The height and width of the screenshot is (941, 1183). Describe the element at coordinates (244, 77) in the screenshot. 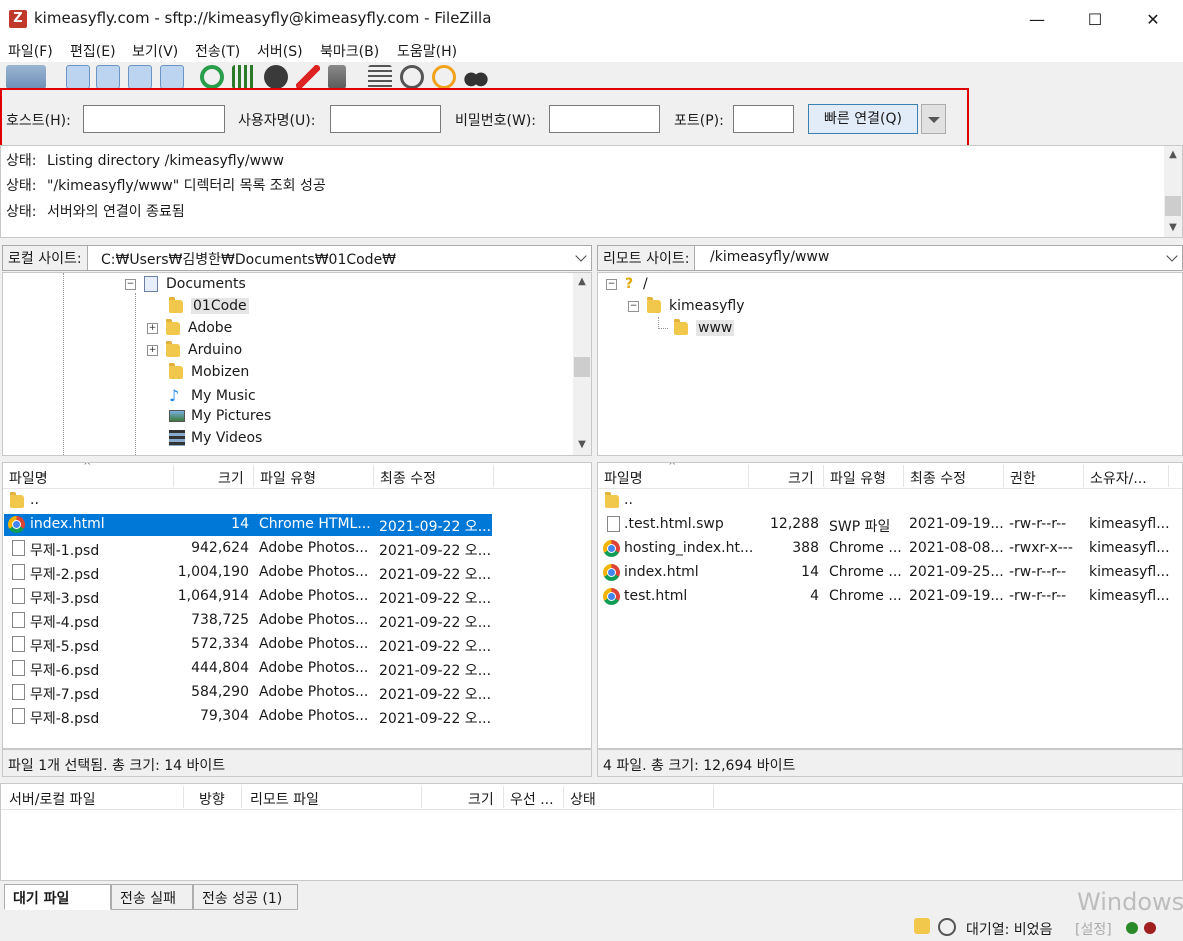

I see `process-queue-icon` at that location.